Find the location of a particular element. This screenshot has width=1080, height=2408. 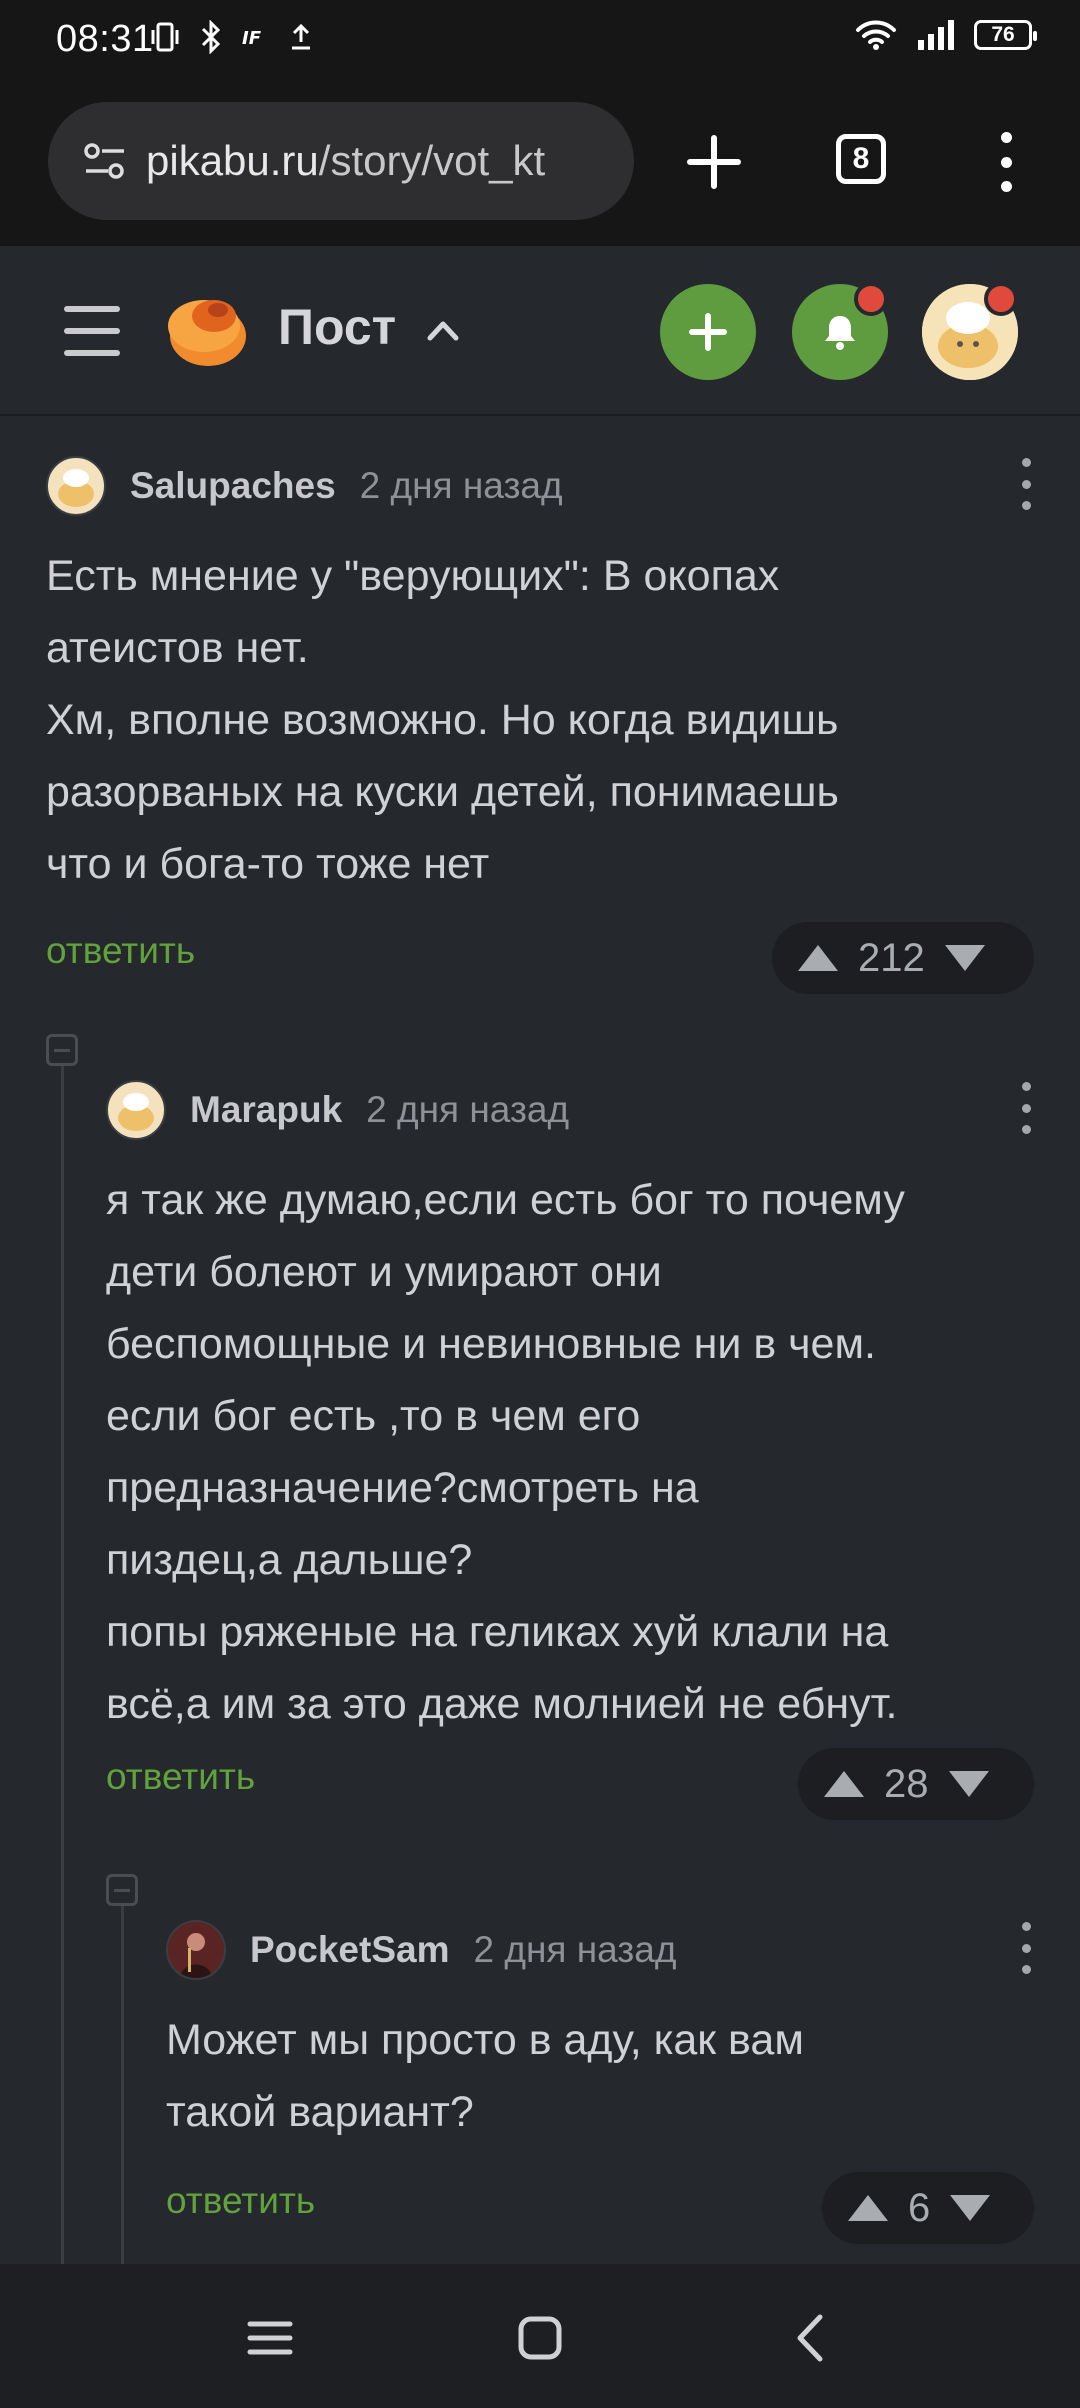

page-title: Пост is located at coordinates (337, 327).